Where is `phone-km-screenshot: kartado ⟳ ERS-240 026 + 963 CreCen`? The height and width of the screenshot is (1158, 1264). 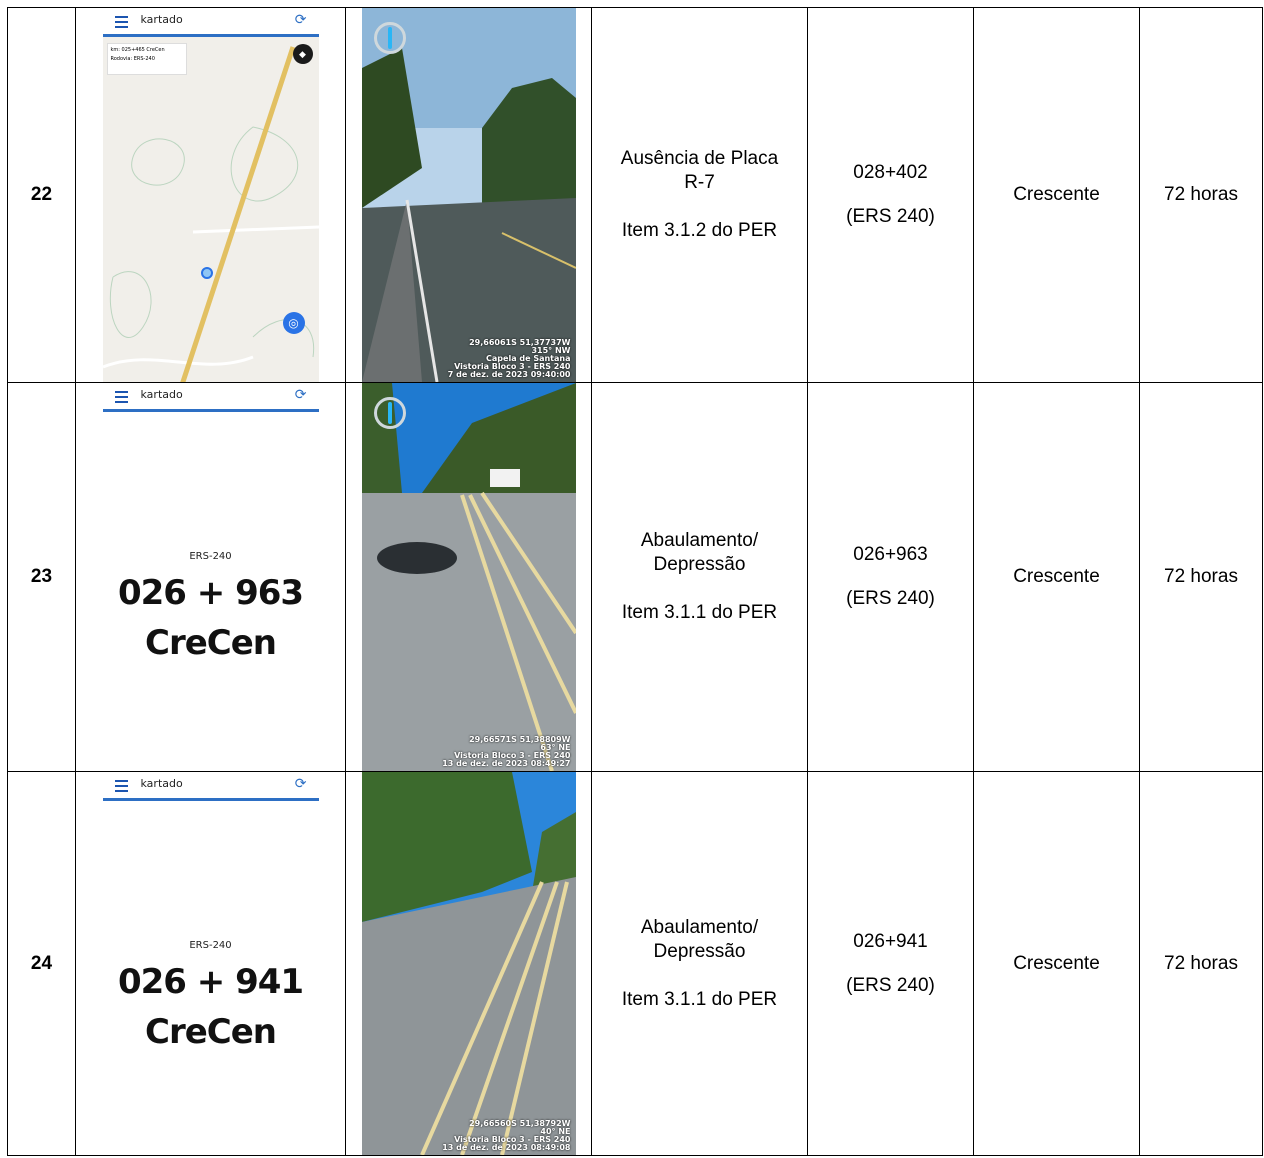 phone-km-screenshot: kartado ⟳ ERS-240 026 + 963 CreCen is located at coordinates (210, 577).